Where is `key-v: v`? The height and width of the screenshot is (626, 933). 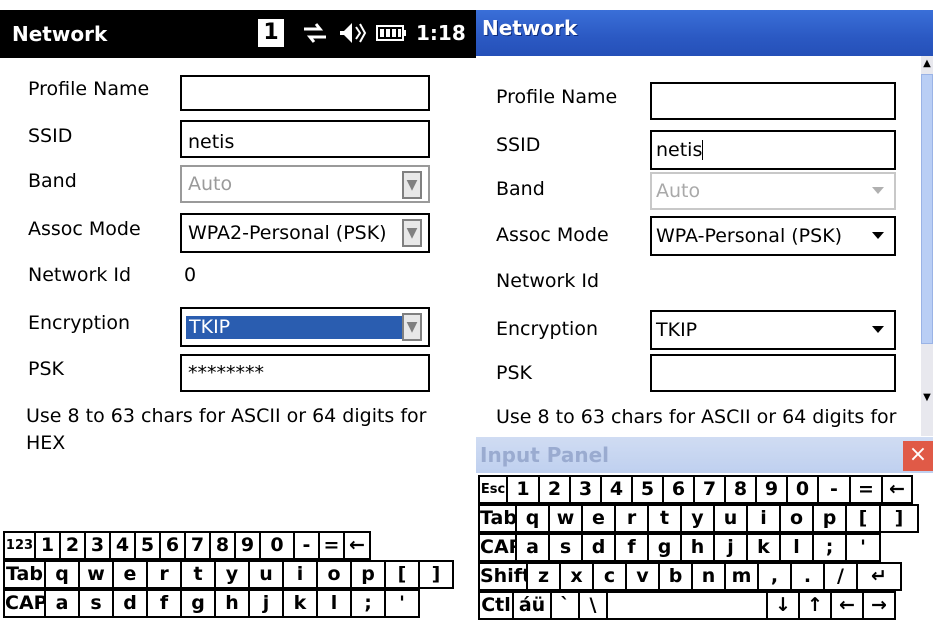 key-v: v is located at coordinates (643, 576).